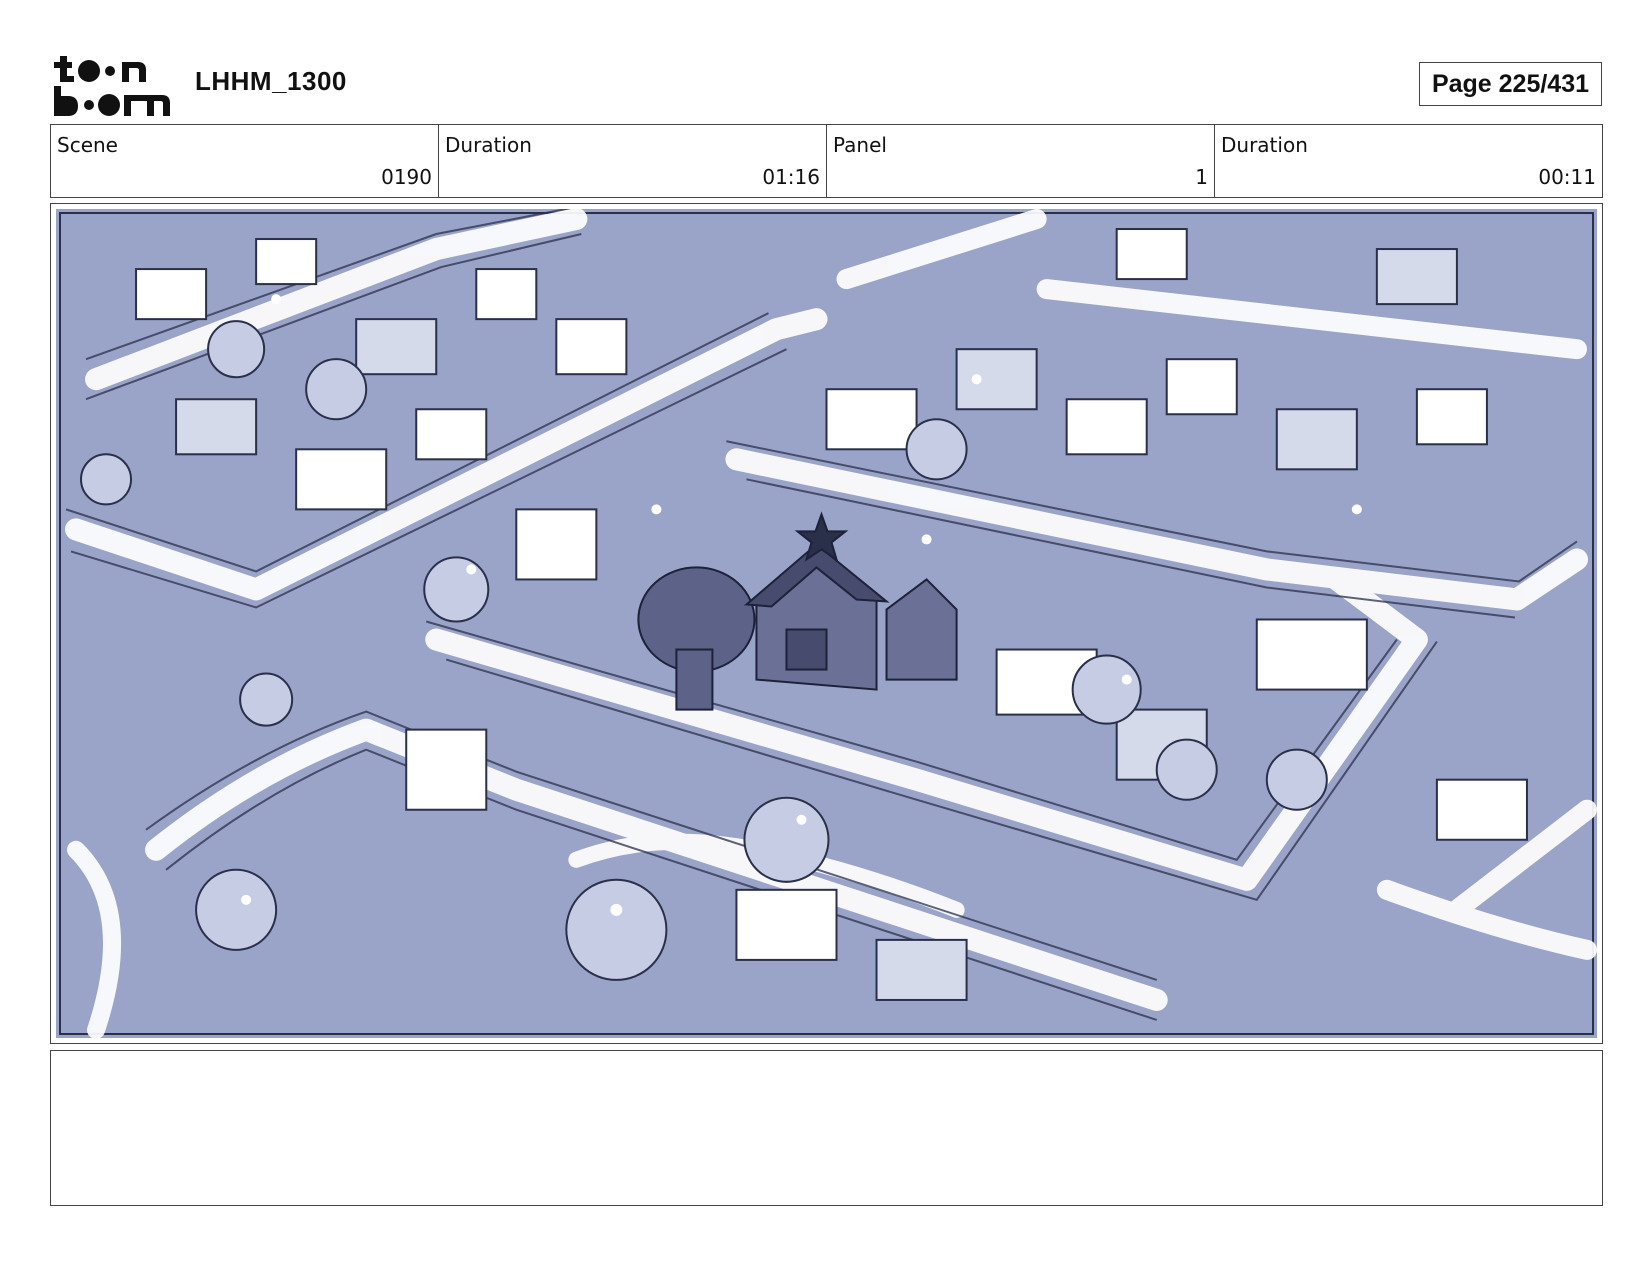 Image resolution: width=1650 pixels, height=1275 pixels. I want to click on scene-duration-cell: Duration 01:16, so click(633, 161).